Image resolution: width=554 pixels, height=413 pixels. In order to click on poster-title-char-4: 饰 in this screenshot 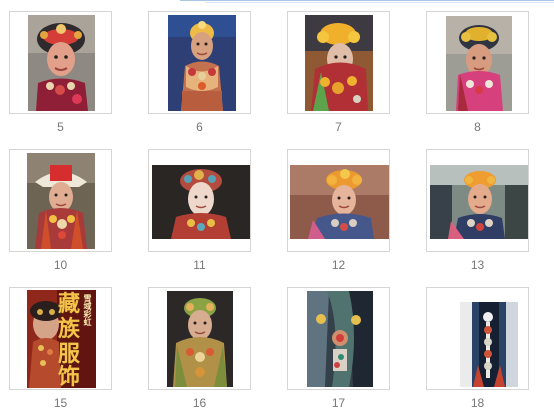, I will do `click(69, 376)`.